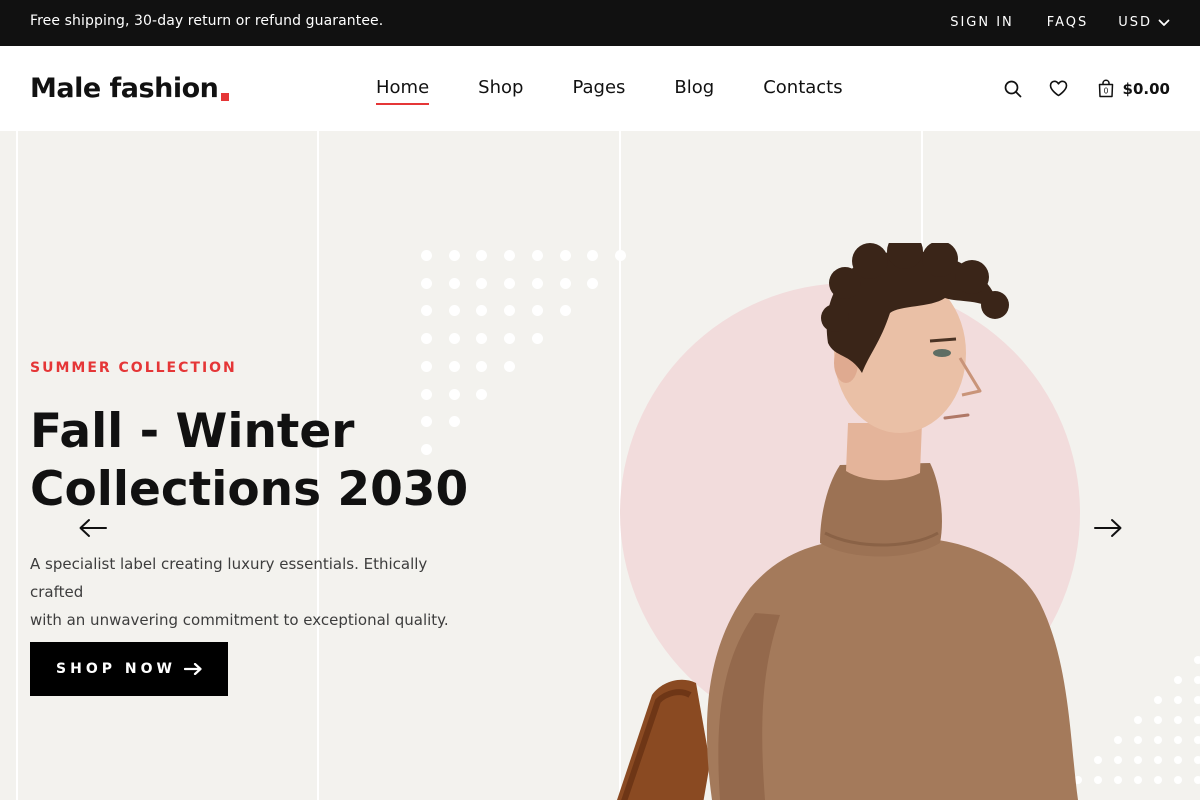  What do you see at coordinates (802, 88) in the screenshot?
I see `nav-contacts: Contacts` at bounding box center [802, 88].